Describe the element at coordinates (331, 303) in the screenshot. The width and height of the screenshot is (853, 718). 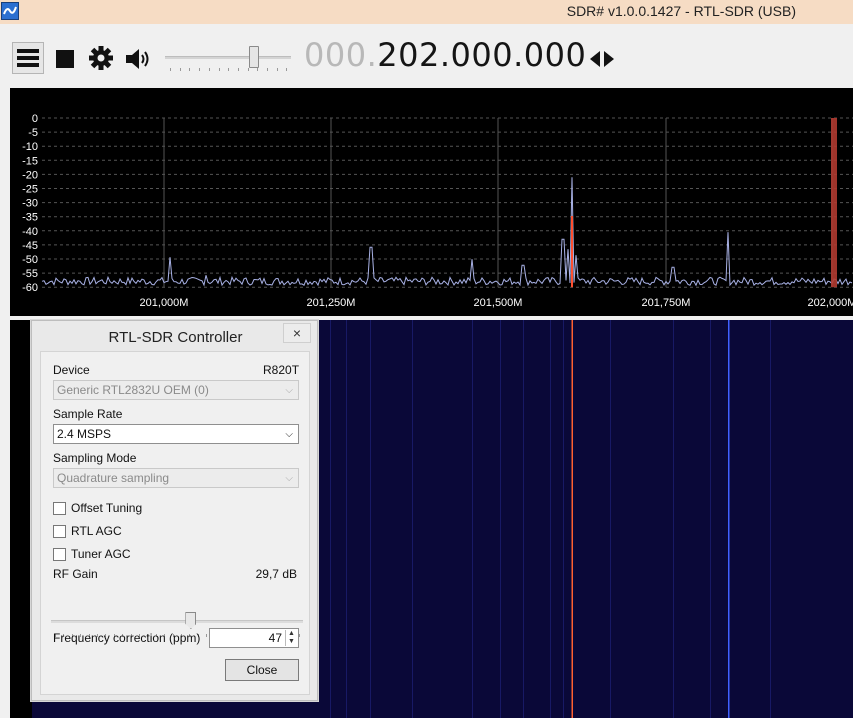
I see `spectrum-x-tick: 201,250M` at that location.